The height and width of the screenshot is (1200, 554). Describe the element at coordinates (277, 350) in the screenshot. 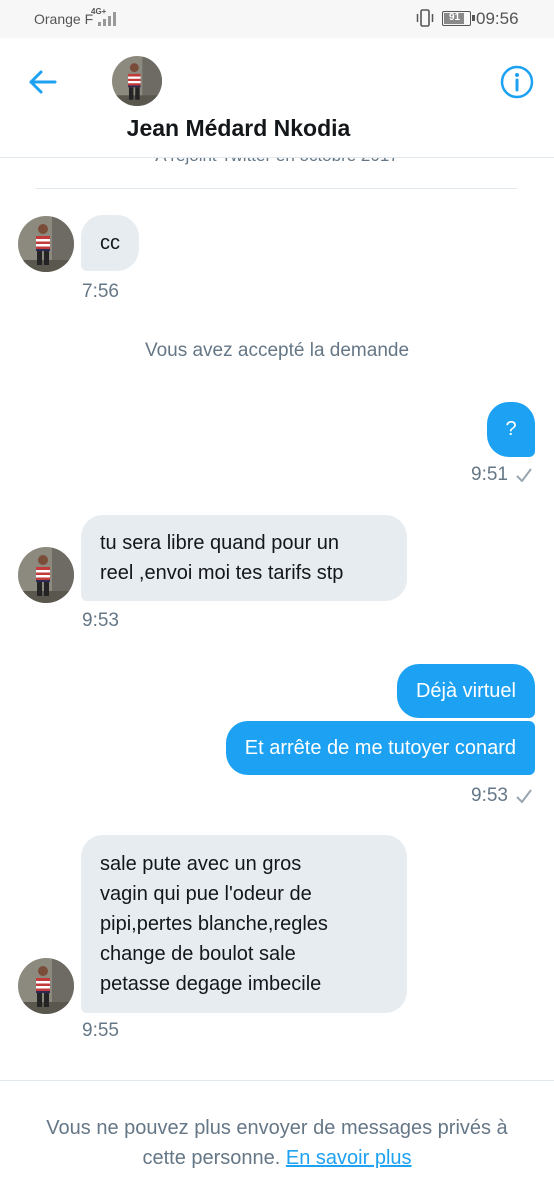

I see `system-message: Vous avez accepté la demande` at that location.